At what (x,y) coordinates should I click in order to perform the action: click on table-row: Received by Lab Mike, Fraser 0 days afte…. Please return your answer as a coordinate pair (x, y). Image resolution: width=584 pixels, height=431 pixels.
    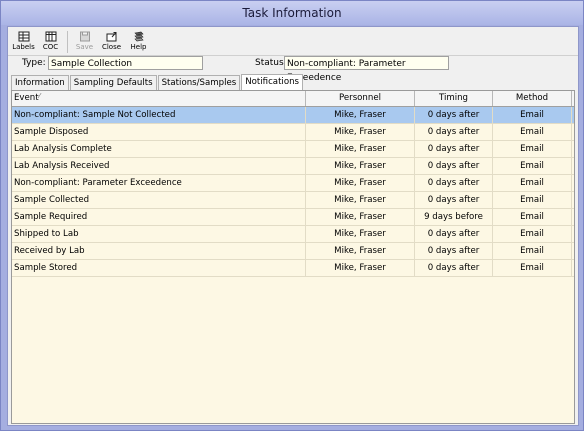
    Looking at the image, I should click on (293, 251).